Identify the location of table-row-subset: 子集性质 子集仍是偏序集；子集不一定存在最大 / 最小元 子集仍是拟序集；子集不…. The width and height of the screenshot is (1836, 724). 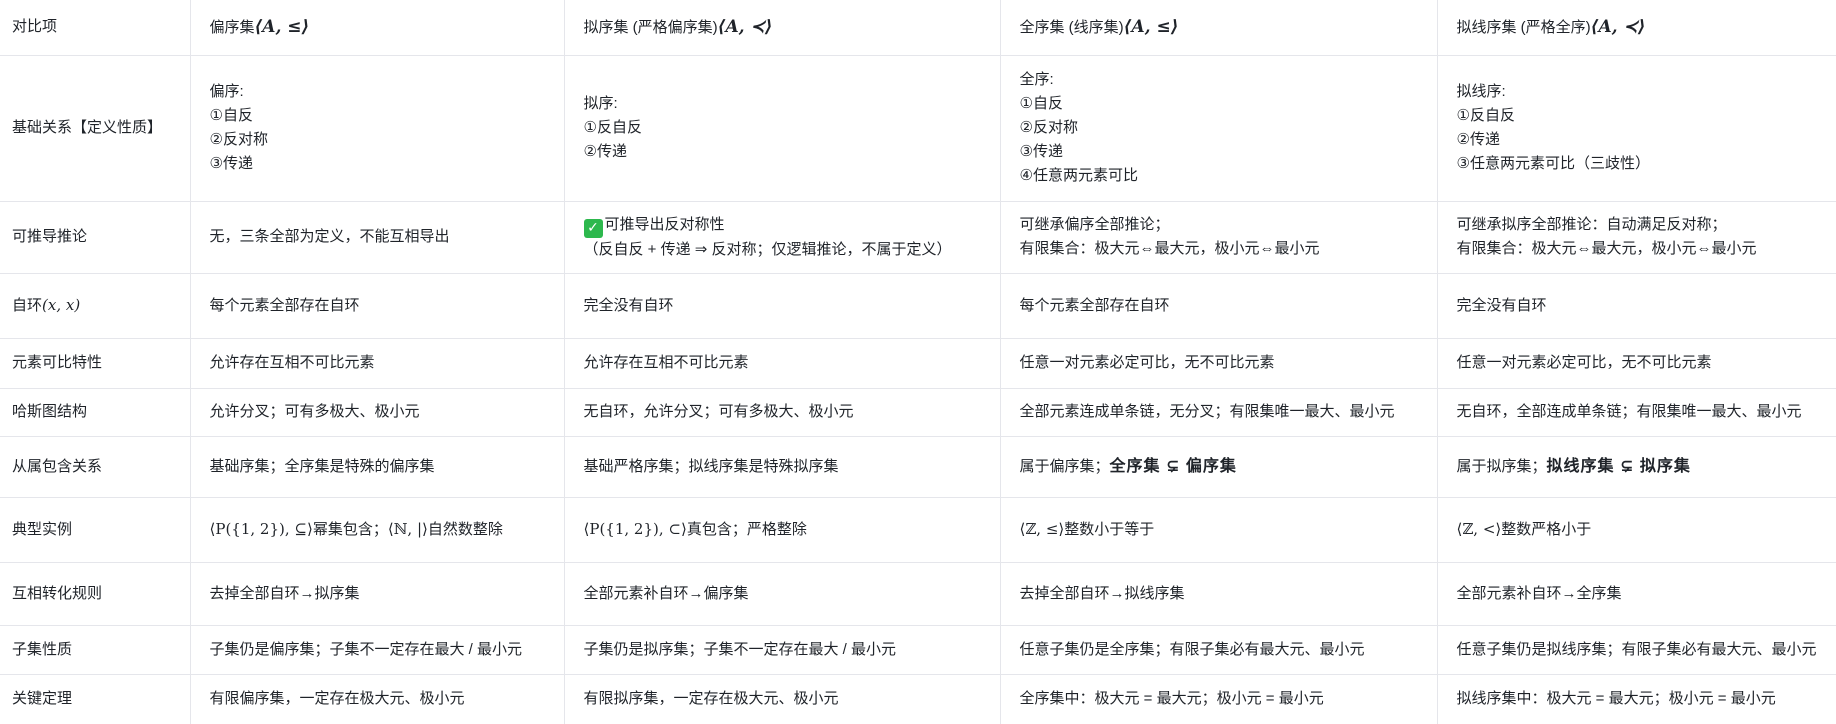
(918, 649).